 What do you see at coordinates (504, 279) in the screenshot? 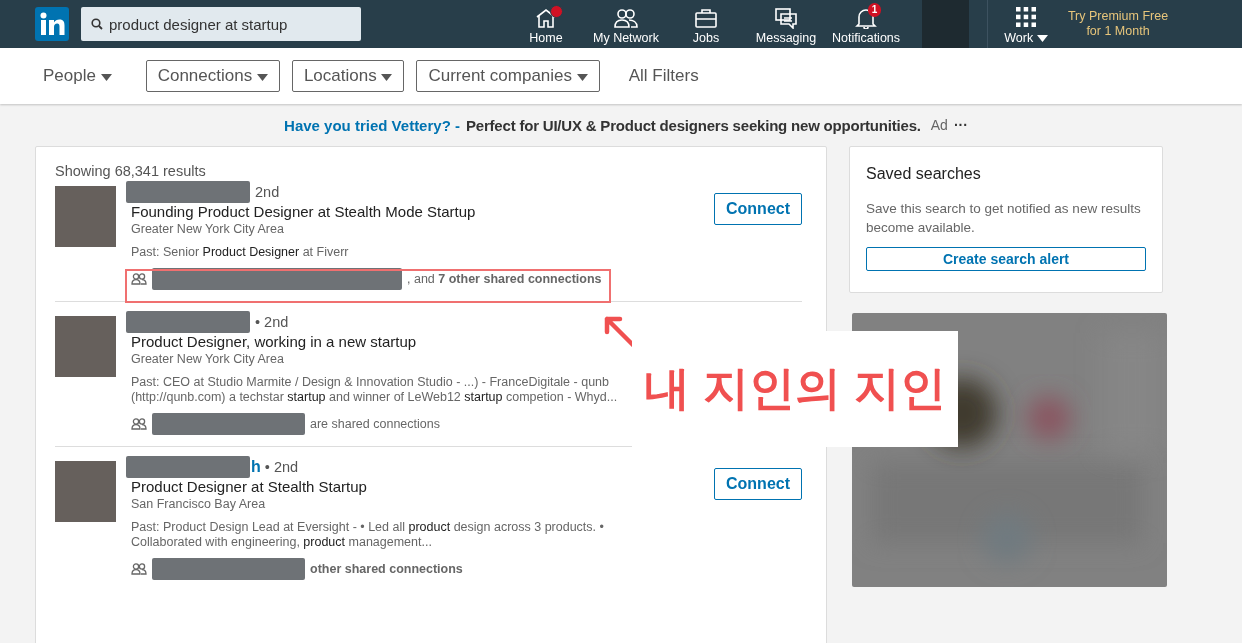
I see `shared-connections: , and 7 other shared connections` at bounding box center [504, 279].